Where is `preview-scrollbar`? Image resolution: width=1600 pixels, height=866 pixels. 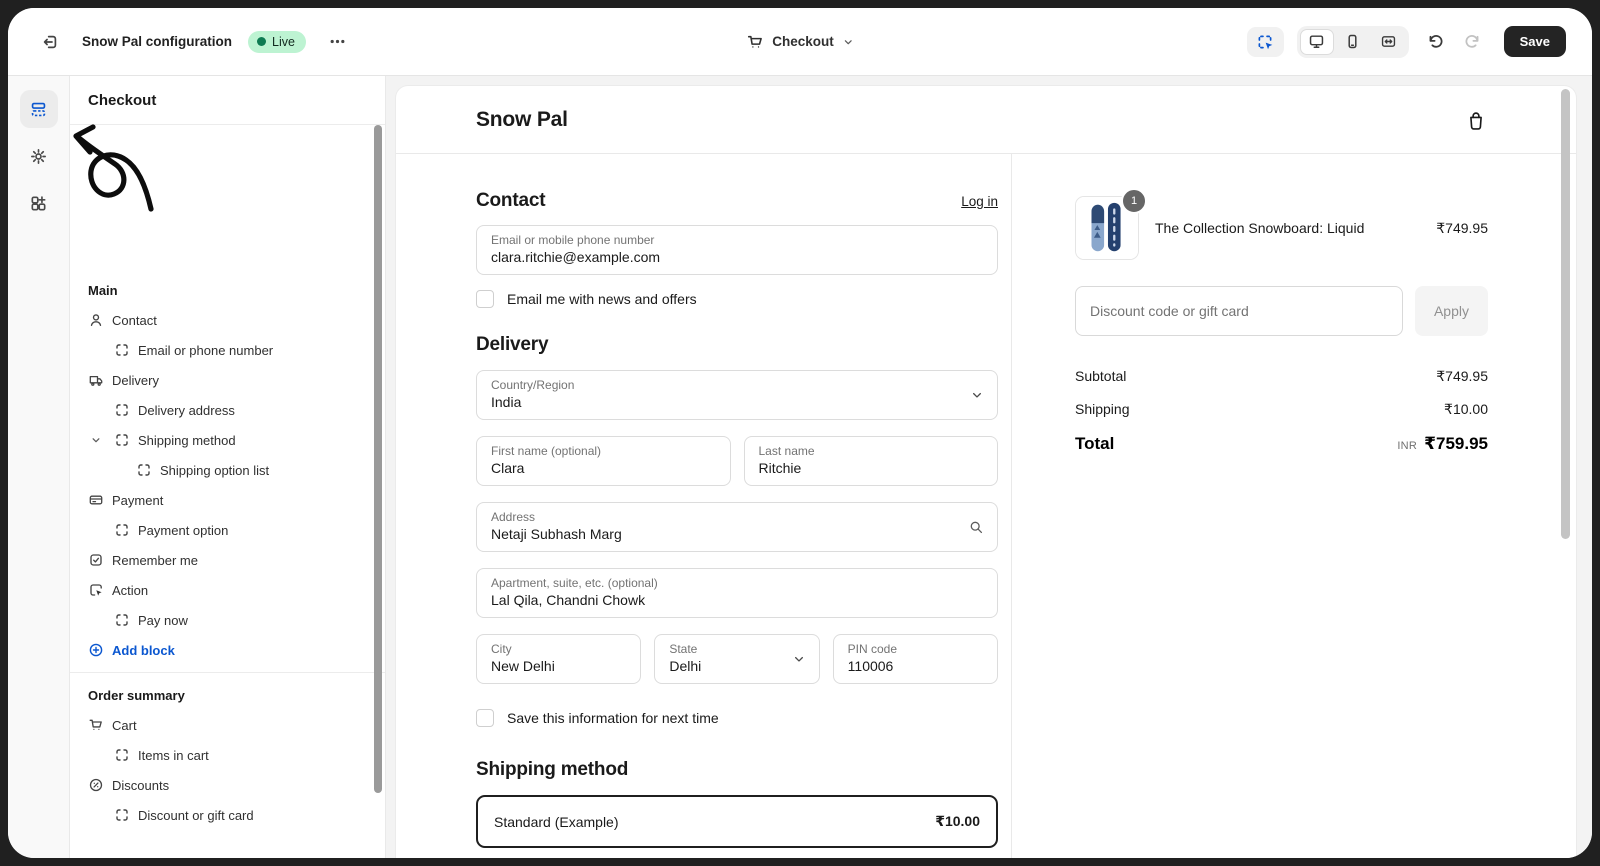
preview-scrollbar is located at coordinates (1565, 314).